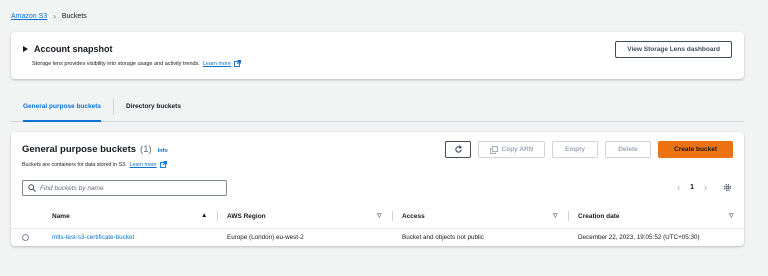 Image resolution: width=768 pixels, height=276 pixels. Describe the element at coordinates (639, 237) in the screenshot. I see `bucket-creation-date: December 22, 2023, 19:05:52 (UTC+05:30)` at that location.